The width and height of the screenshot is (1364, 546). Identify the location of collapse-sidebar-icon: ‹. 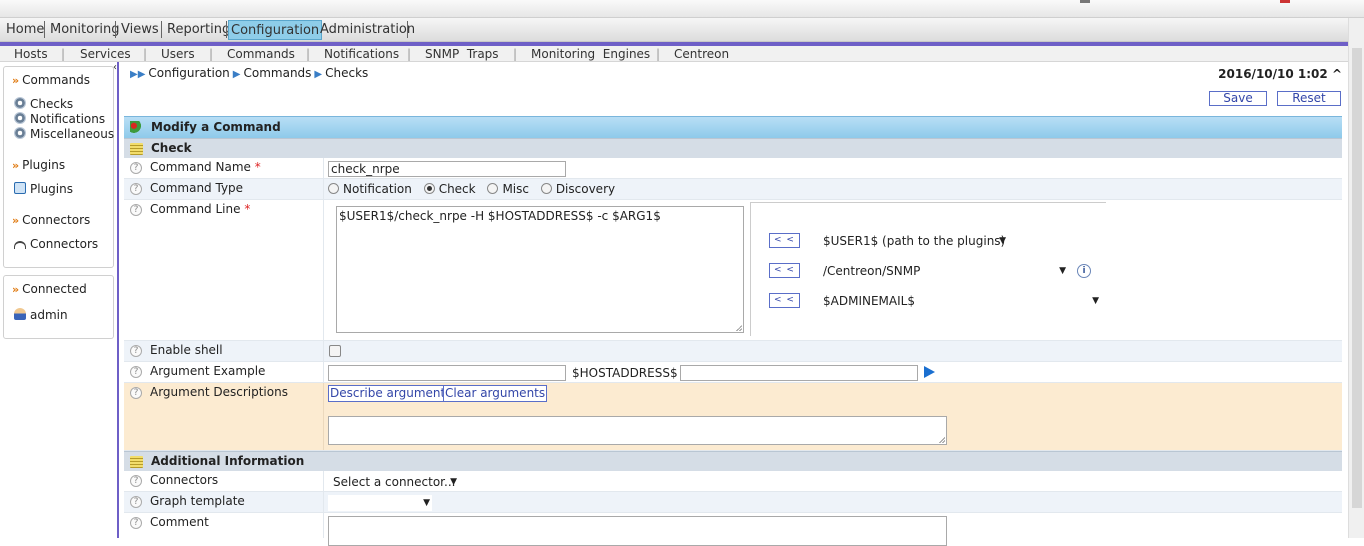
(115, 67).